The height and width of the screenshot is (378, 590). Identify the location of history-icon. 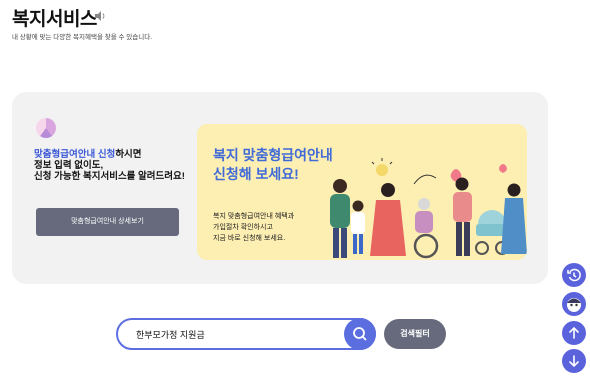
(574, 275).